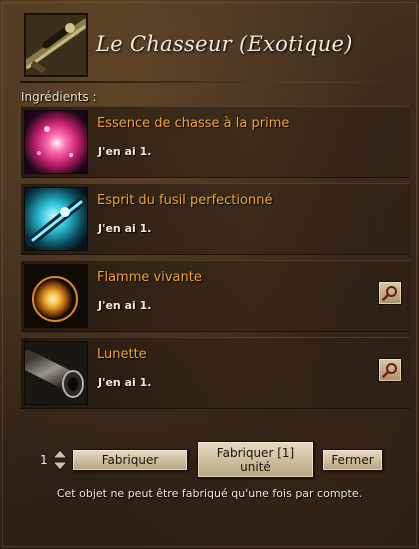 Image resolution: width=419 pixels, height=549 pixels. What do you see at coordinates (60, 454) in the screenshot?
I see `chevron-up-icon` at bounding box center [60, 454].